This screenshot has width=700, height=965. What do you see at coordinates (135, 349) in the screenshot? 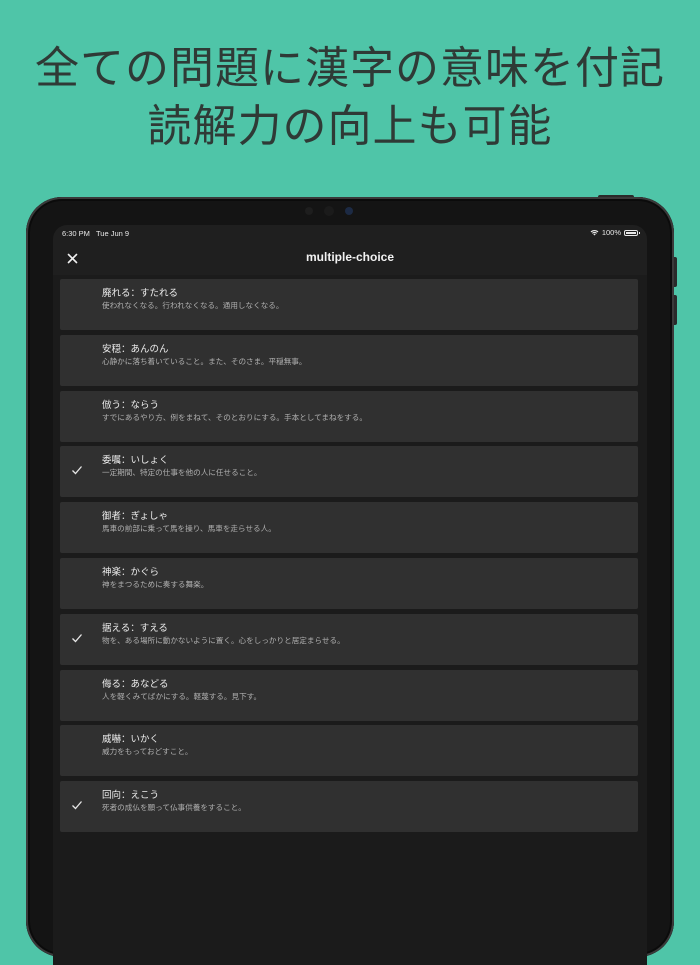
I see `item-term: 安穏：あんのん` at bounding box center [135, 349].